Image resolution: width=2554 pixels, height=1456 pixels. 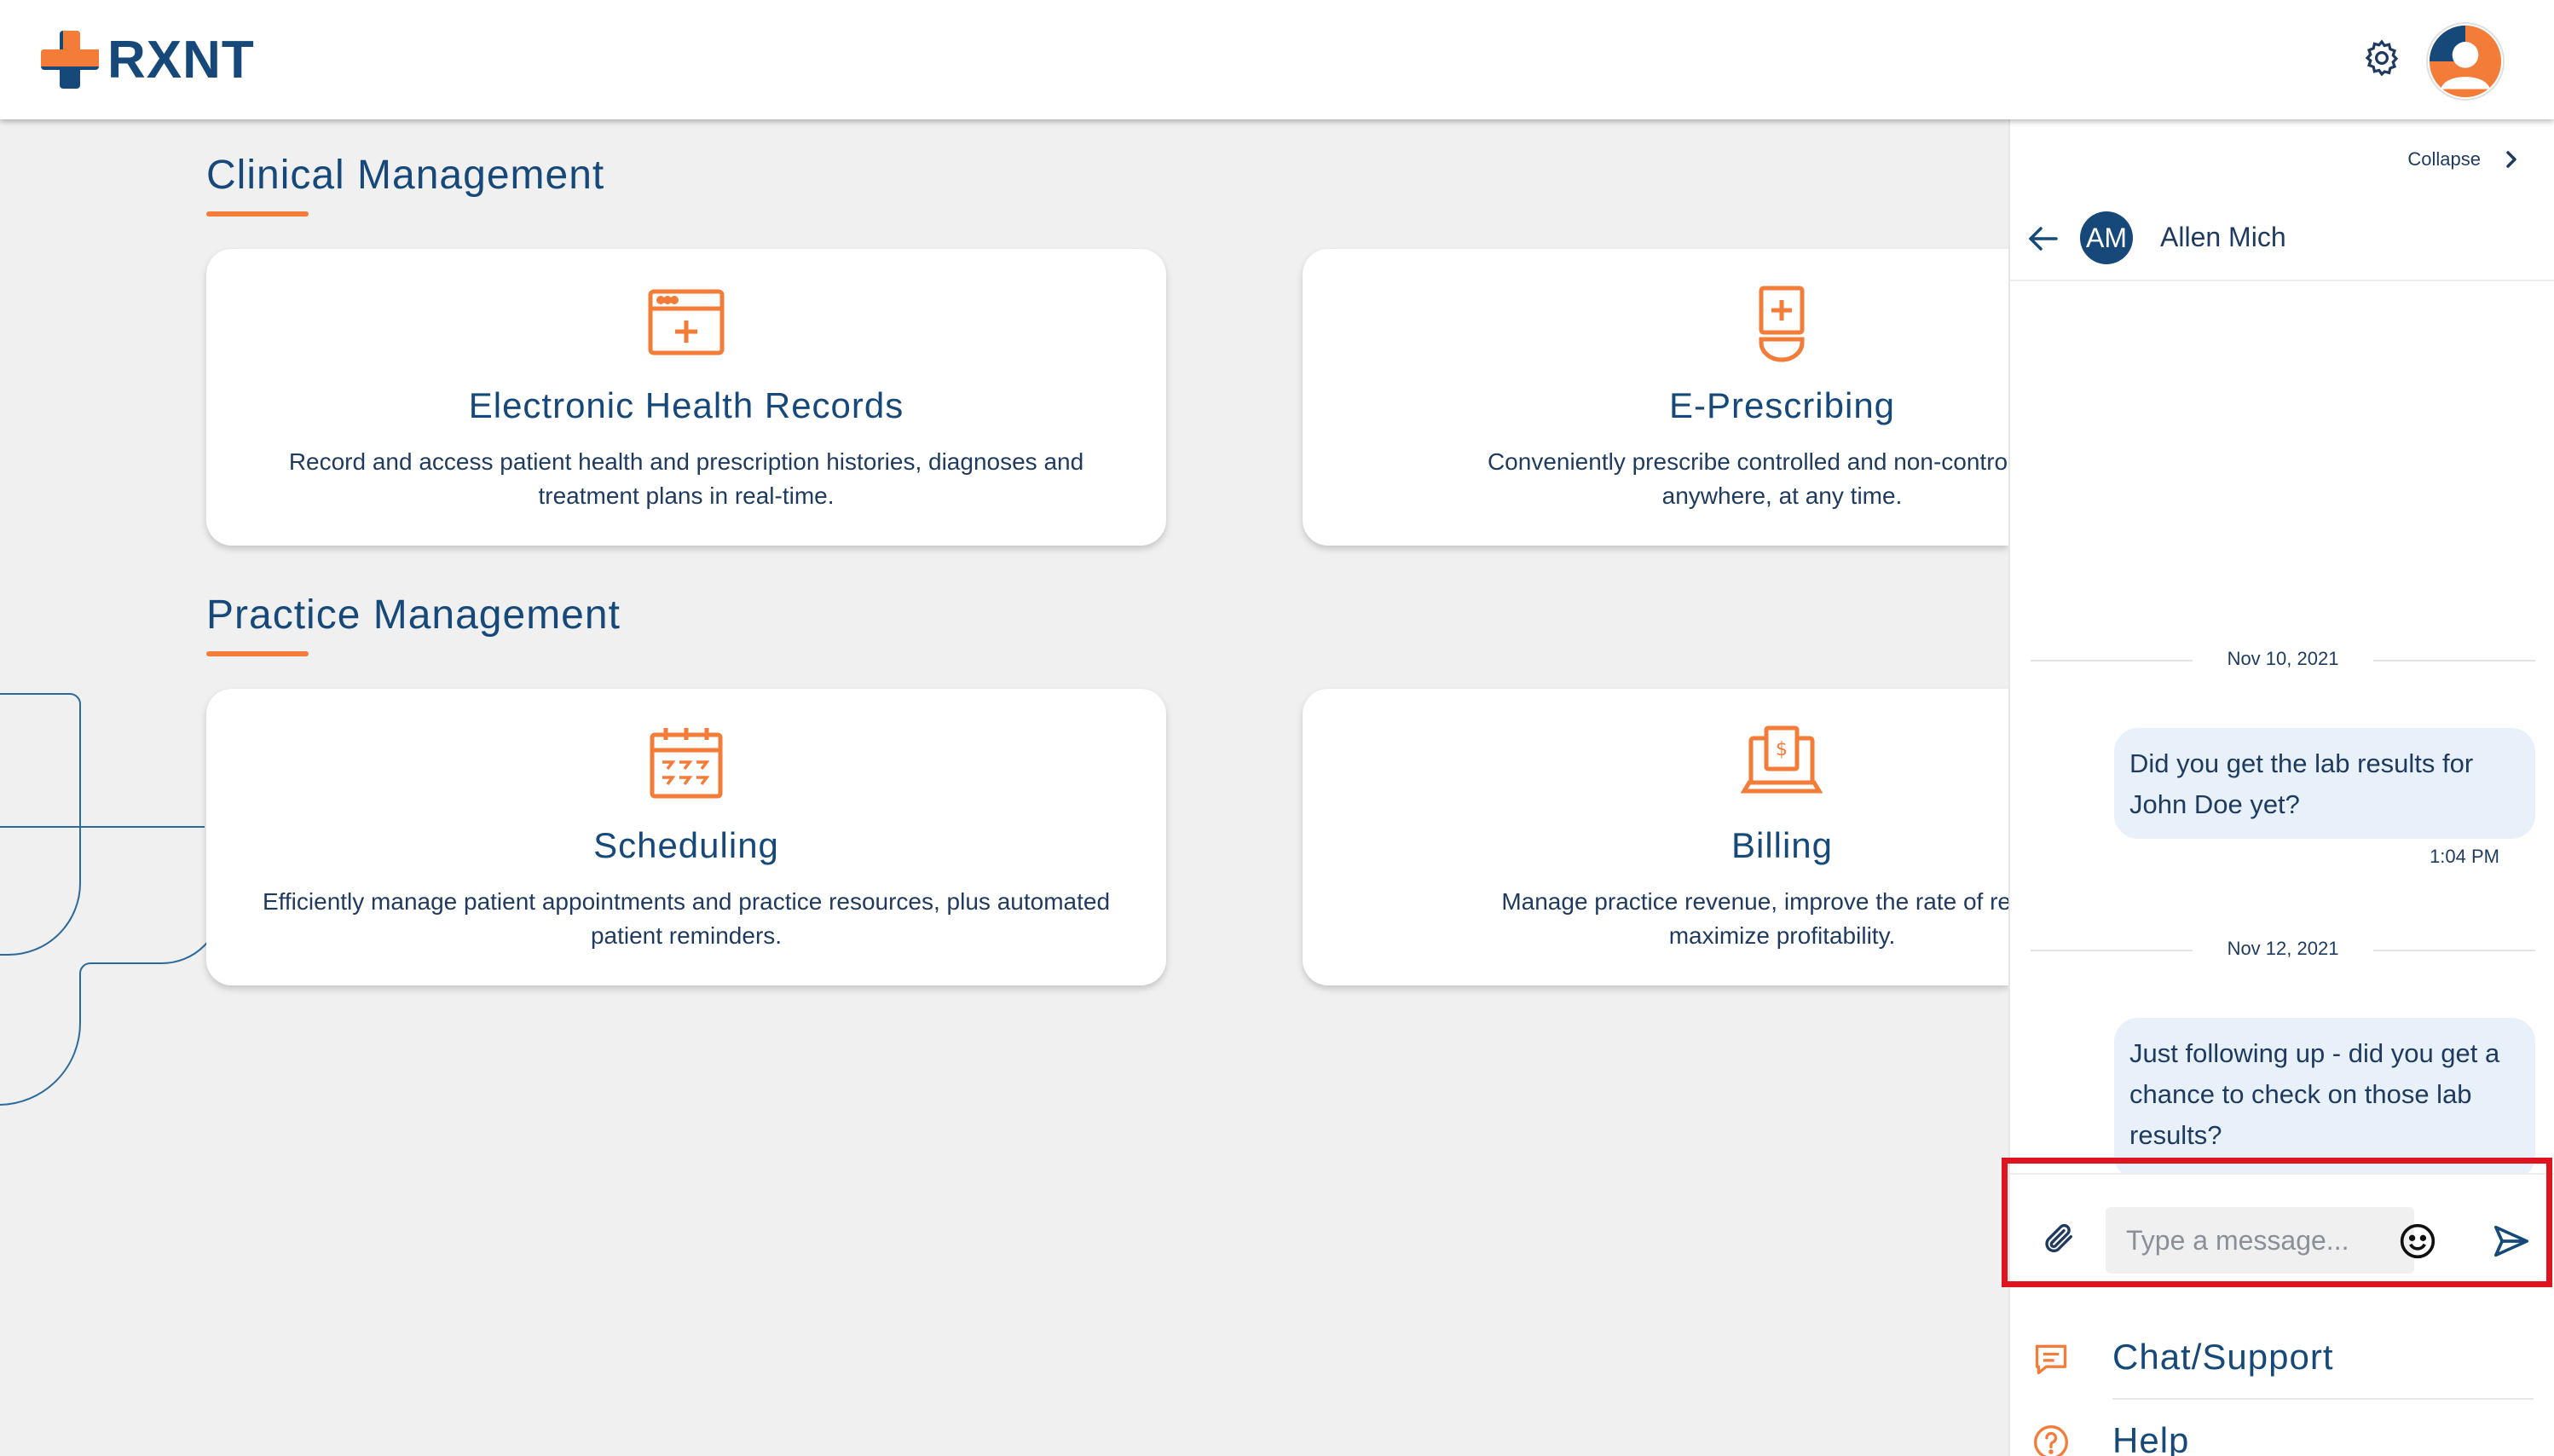 What do you see at coordinates (2151, 1438) in the screenshot?
I see `menu-item-label: Help` at bounding box center [2151, 1438].